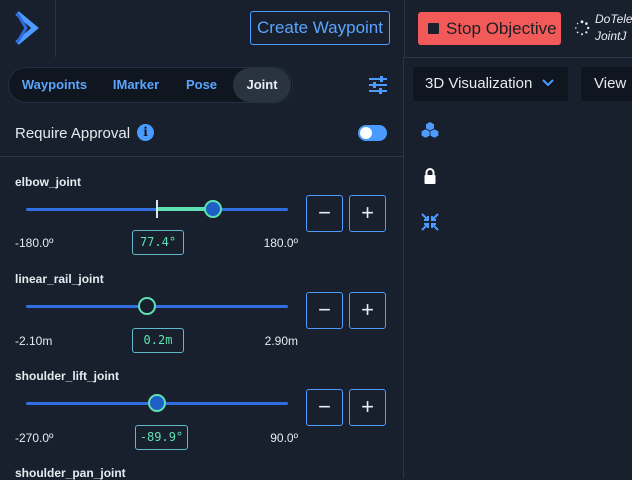 This screenshot has height=480, width=632. I want to click on joint-slider-track, so click(157, 306).